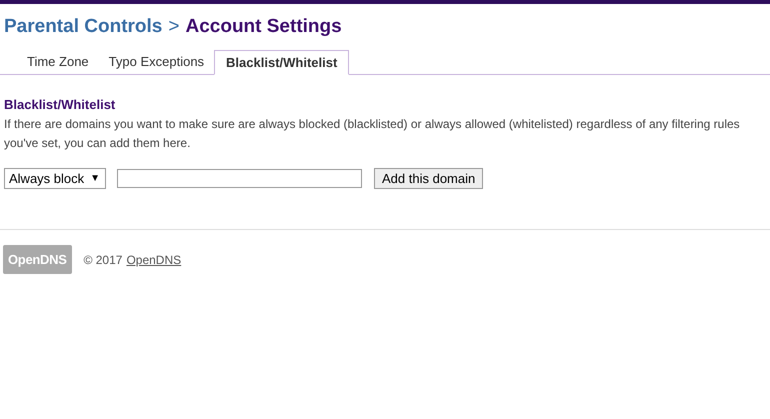 The image size is (770, 419). Describe the element at coordinates (429, 178) in the screenshot. I see `add-domain-button: Add this domain` at that location.